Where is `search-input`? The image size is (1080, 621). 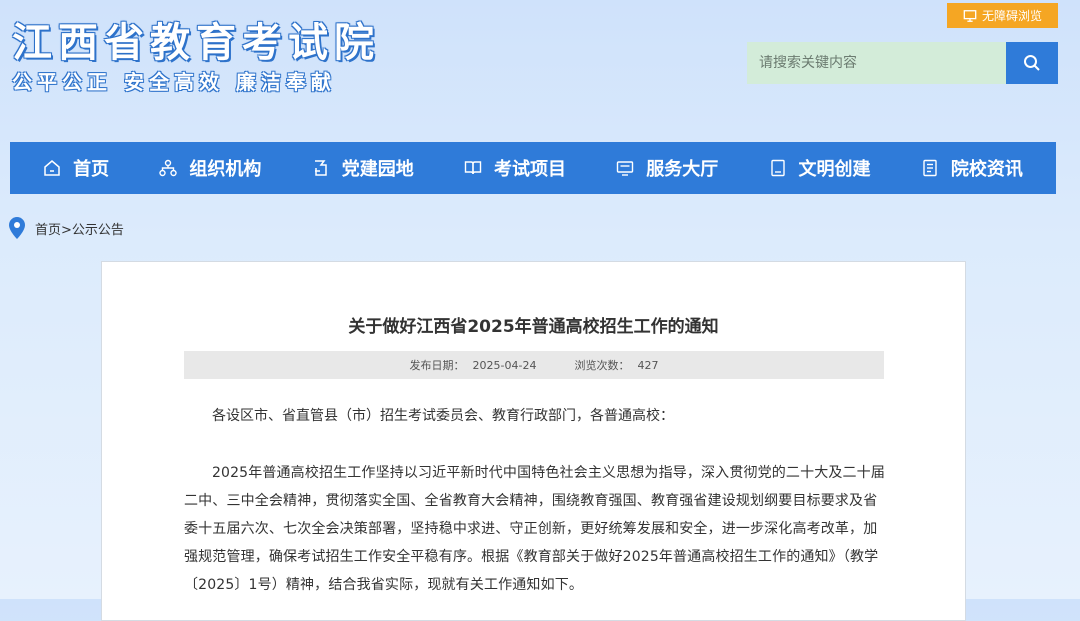 search-input is located at coordinates (876, 63).